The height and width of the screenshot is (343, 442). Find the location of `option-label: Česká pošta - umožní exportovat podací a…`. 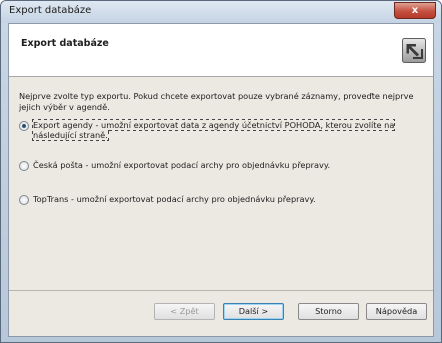

option-label: Česká pošta - umožní exportovat podací a… is located at coordinates (182, 165).